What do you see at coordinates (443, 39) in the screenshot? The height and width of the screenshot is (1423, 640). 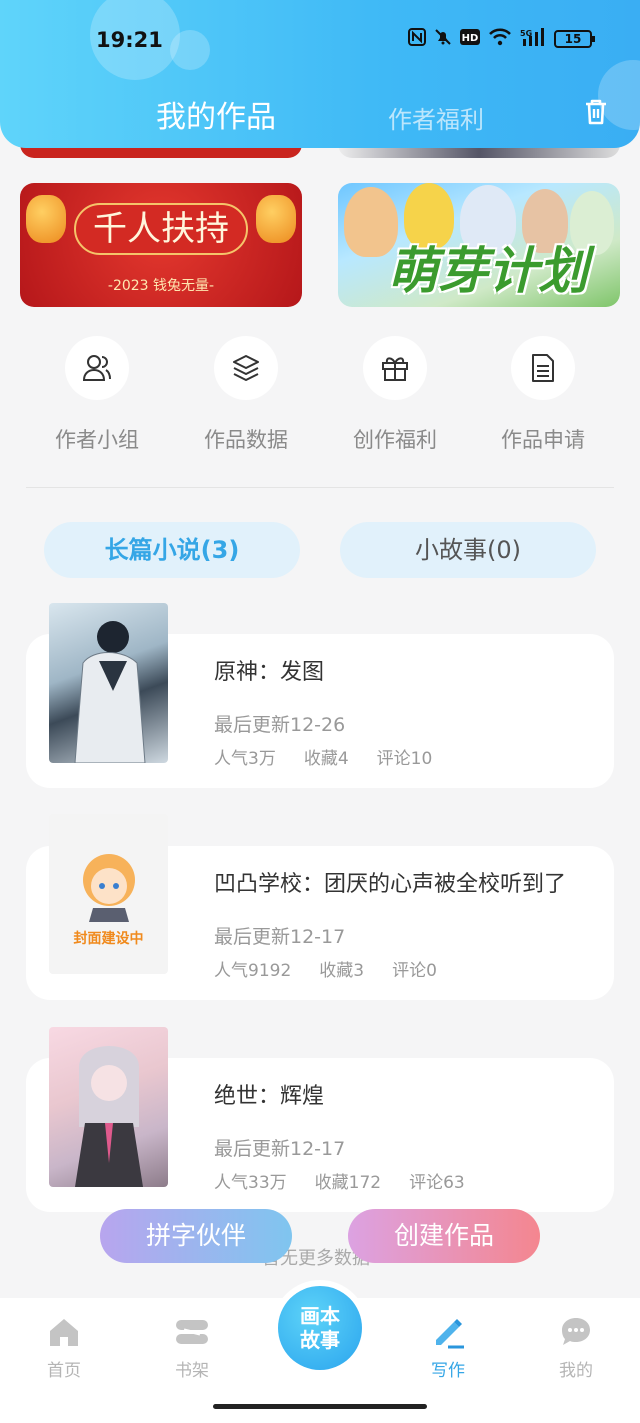 I see `mute-bell-icon` at bounding box center [443, 39].